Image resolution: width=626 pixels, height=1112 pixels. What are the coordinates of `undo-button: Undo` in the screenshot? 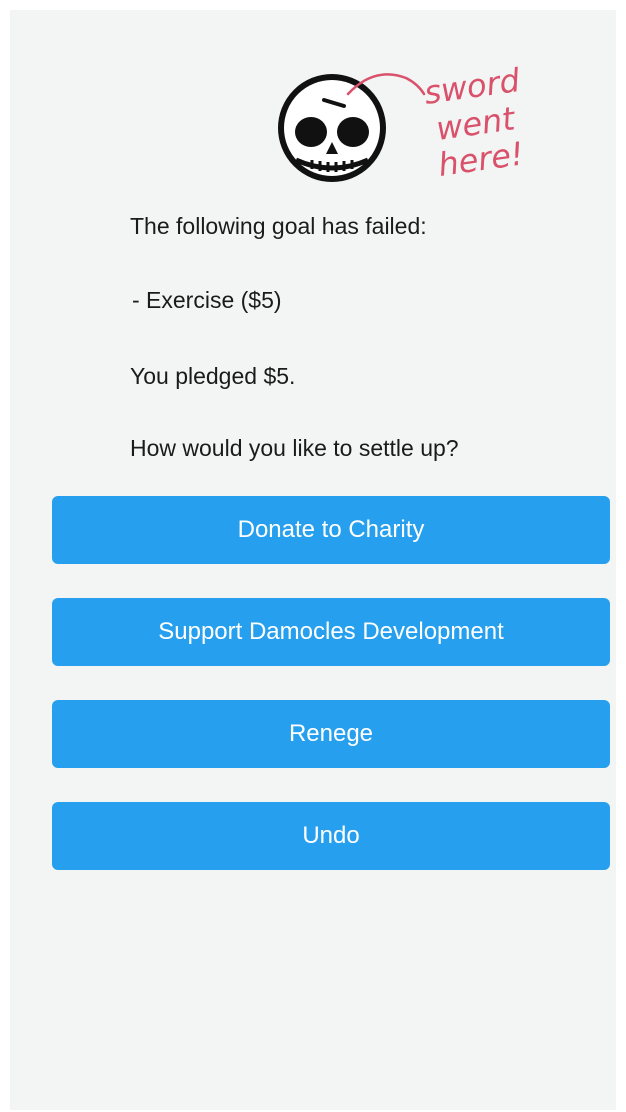 It's located at (331, 836).